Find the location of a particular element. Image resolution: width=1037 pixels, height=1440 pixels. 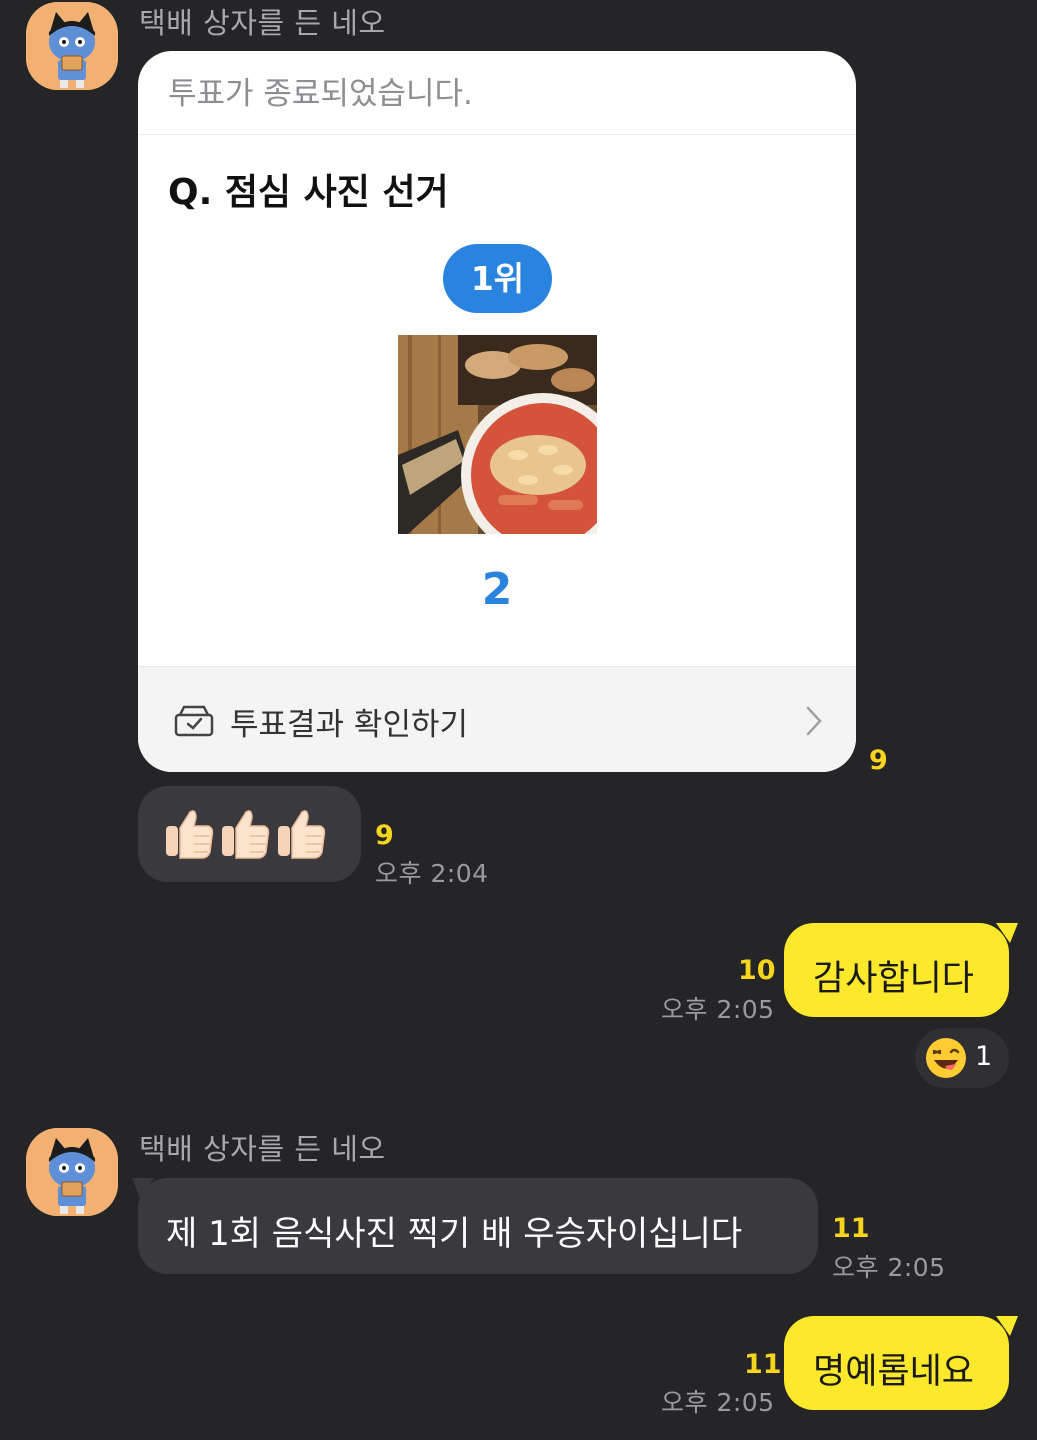

unread-count: 10 is located at coordinates (757, 970).